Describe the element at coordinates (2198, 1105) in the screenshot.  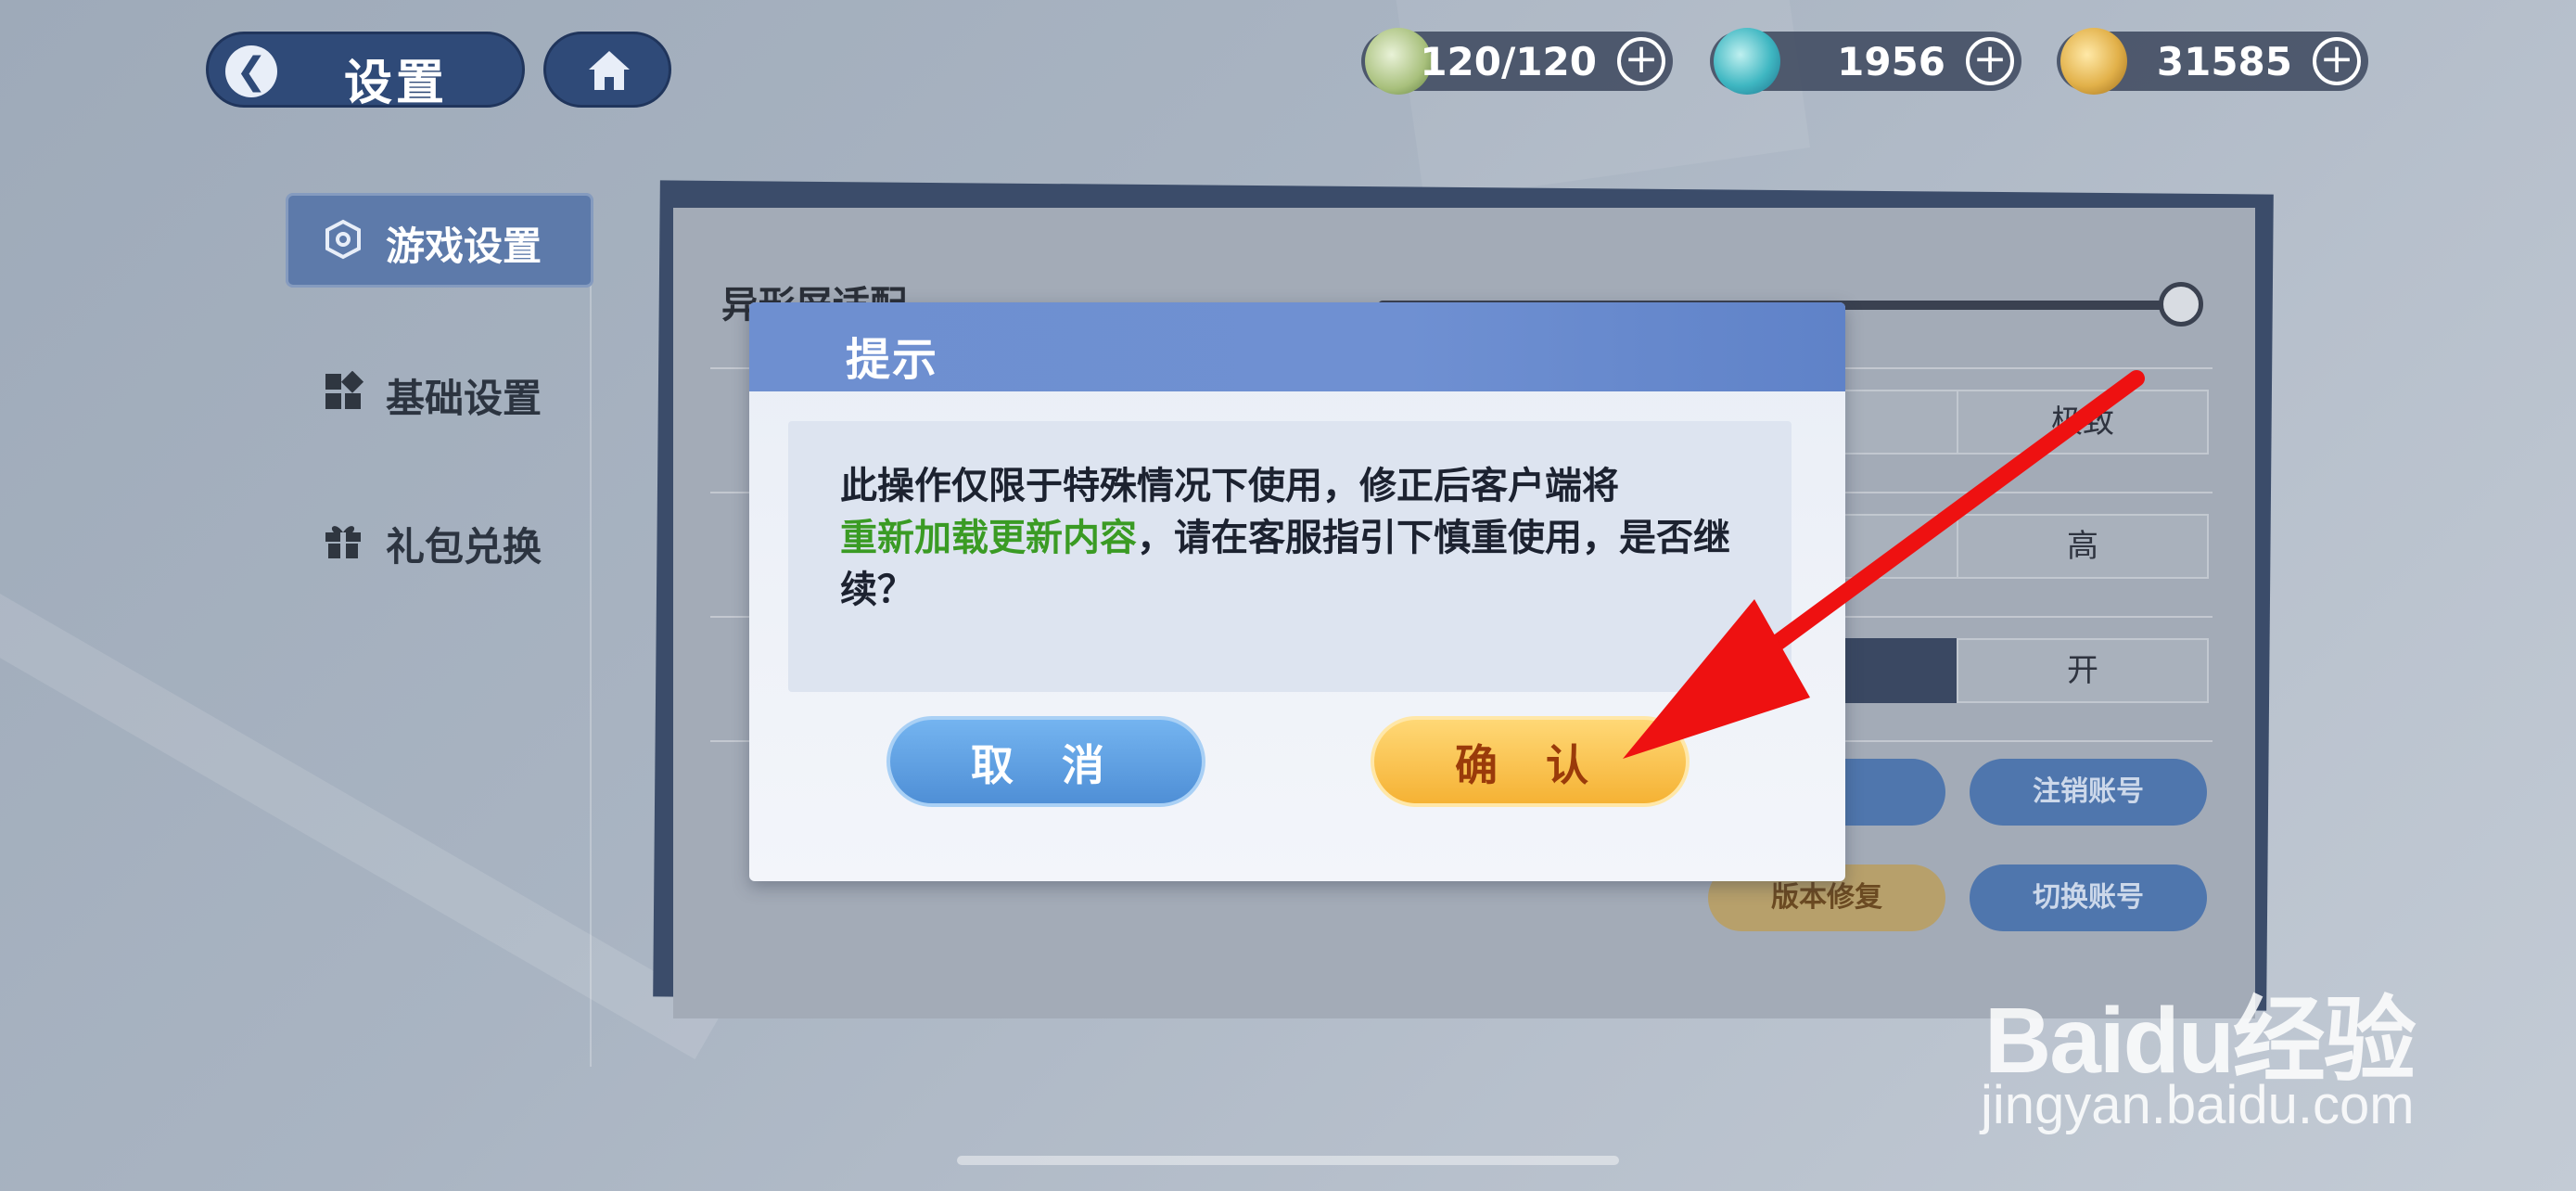
I see `baidu-watermark-url: jingyan.baidu.com` at that location.